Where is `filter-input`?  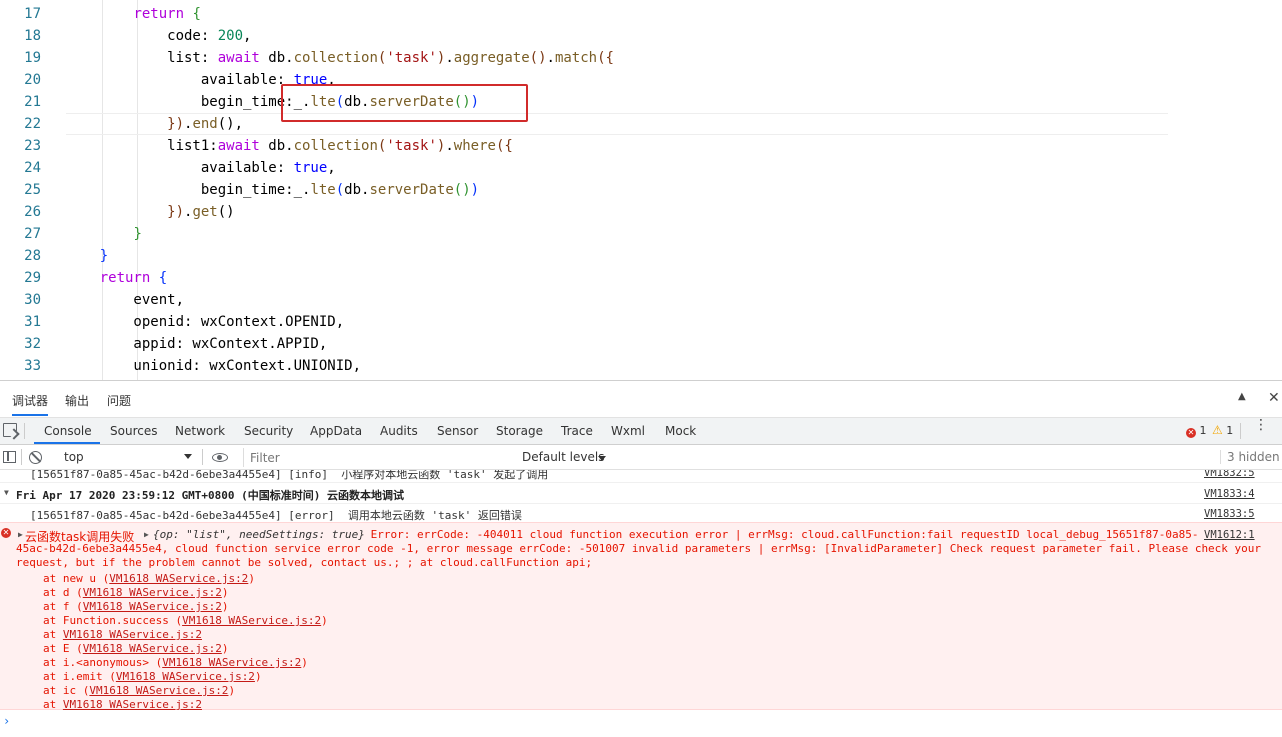 filter-input is located at coordinates (378, 457).